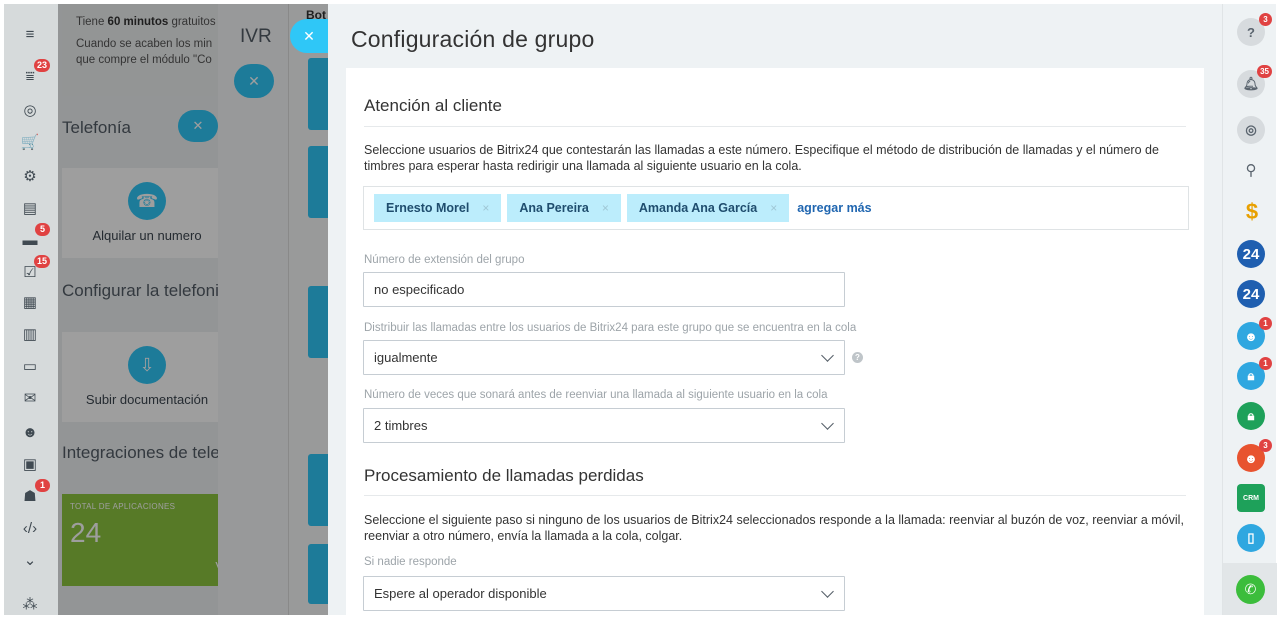 The height and width of the screenshot is (619, 1280). I want to click on mobile-icon: ▯, so click(1251, 537).